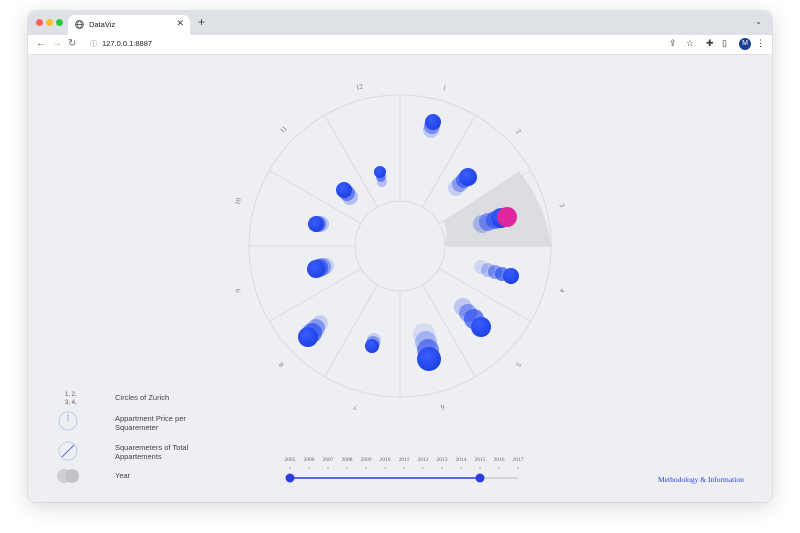 The height and width of the screenshot is (533, 800). What do you see at coordinates (180, 23) in the screenshot?
I see `tab-close-icon: ✕` at bounding box center [180, 23].